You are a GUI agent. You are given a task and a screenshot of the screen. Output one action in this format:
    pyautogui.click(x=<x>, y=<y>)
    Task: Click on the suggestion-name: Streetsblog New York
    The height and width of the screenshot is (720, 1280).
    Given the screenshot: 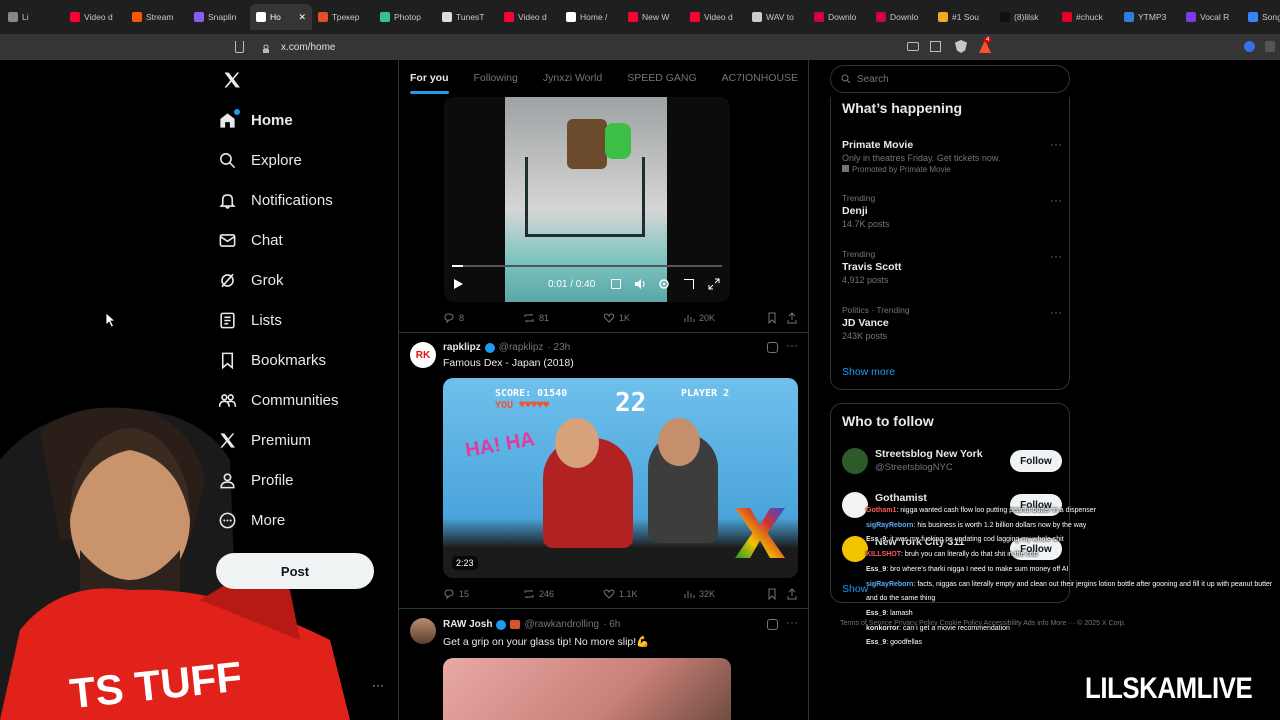 What is the action you would take?
    pyautogui.click(x=929, y=454)
    